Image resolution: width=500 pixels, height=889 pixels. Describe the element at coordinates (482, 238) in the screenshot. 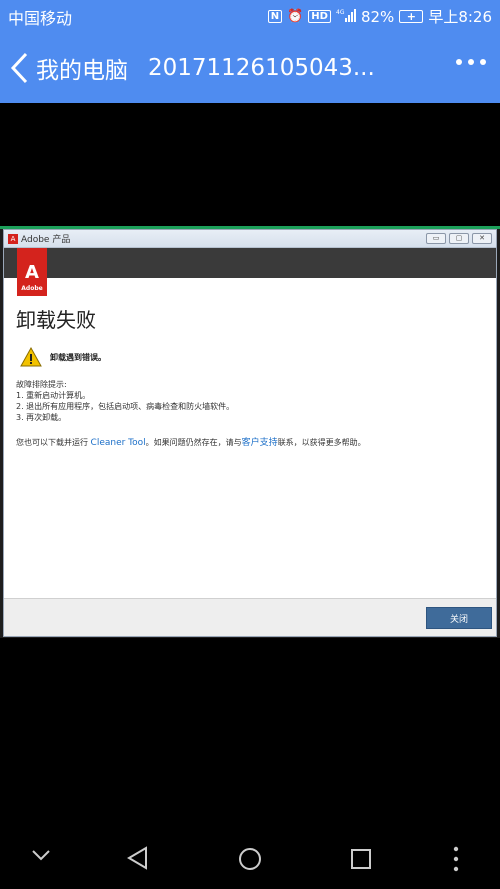

I see `close-window-button: ✕` at that location.